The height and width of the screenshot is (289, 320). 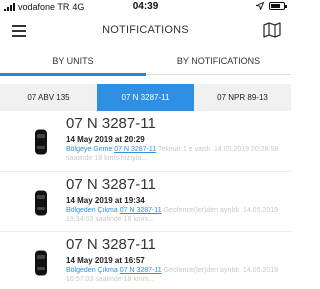 What do you see at coordinates (218, 61) in the screenshot?
I see `tab-by-notifications: BY NOTIFICATIONS` at bounding box center [218, 61].